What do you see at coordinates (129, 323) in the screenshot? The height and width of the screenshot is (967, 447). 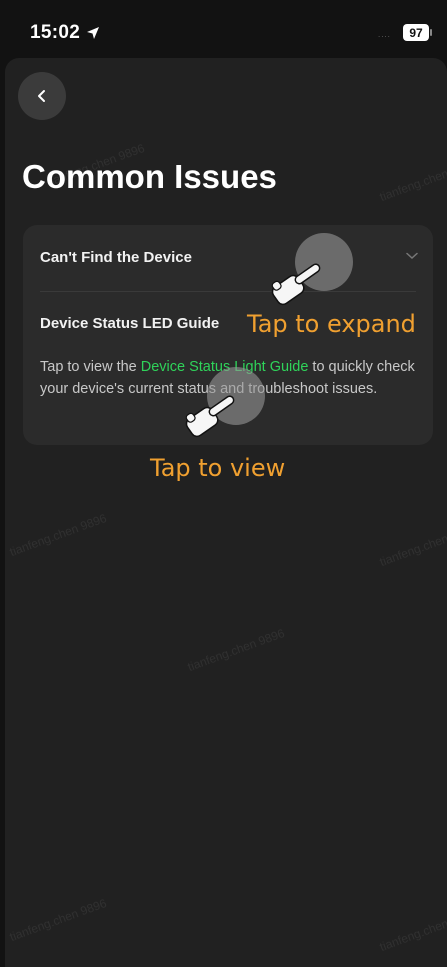 I see `faq-item-title: Device Status LED Guide` at bounding box center [129, 323].